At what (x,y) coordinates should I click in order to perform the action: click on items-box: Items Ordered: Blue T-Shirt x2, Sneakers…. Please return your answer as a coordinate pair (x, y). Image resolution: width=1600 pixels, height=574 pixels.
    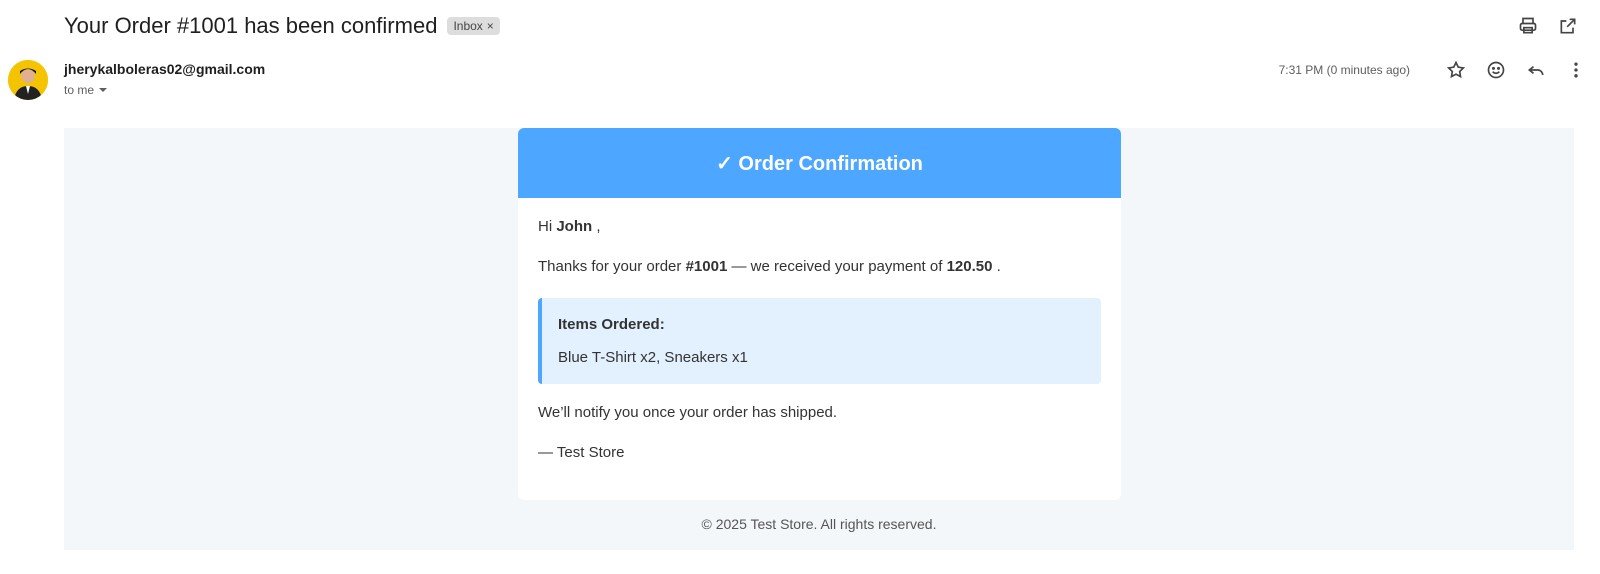
    Looking at the image, I should click on (819, 341).